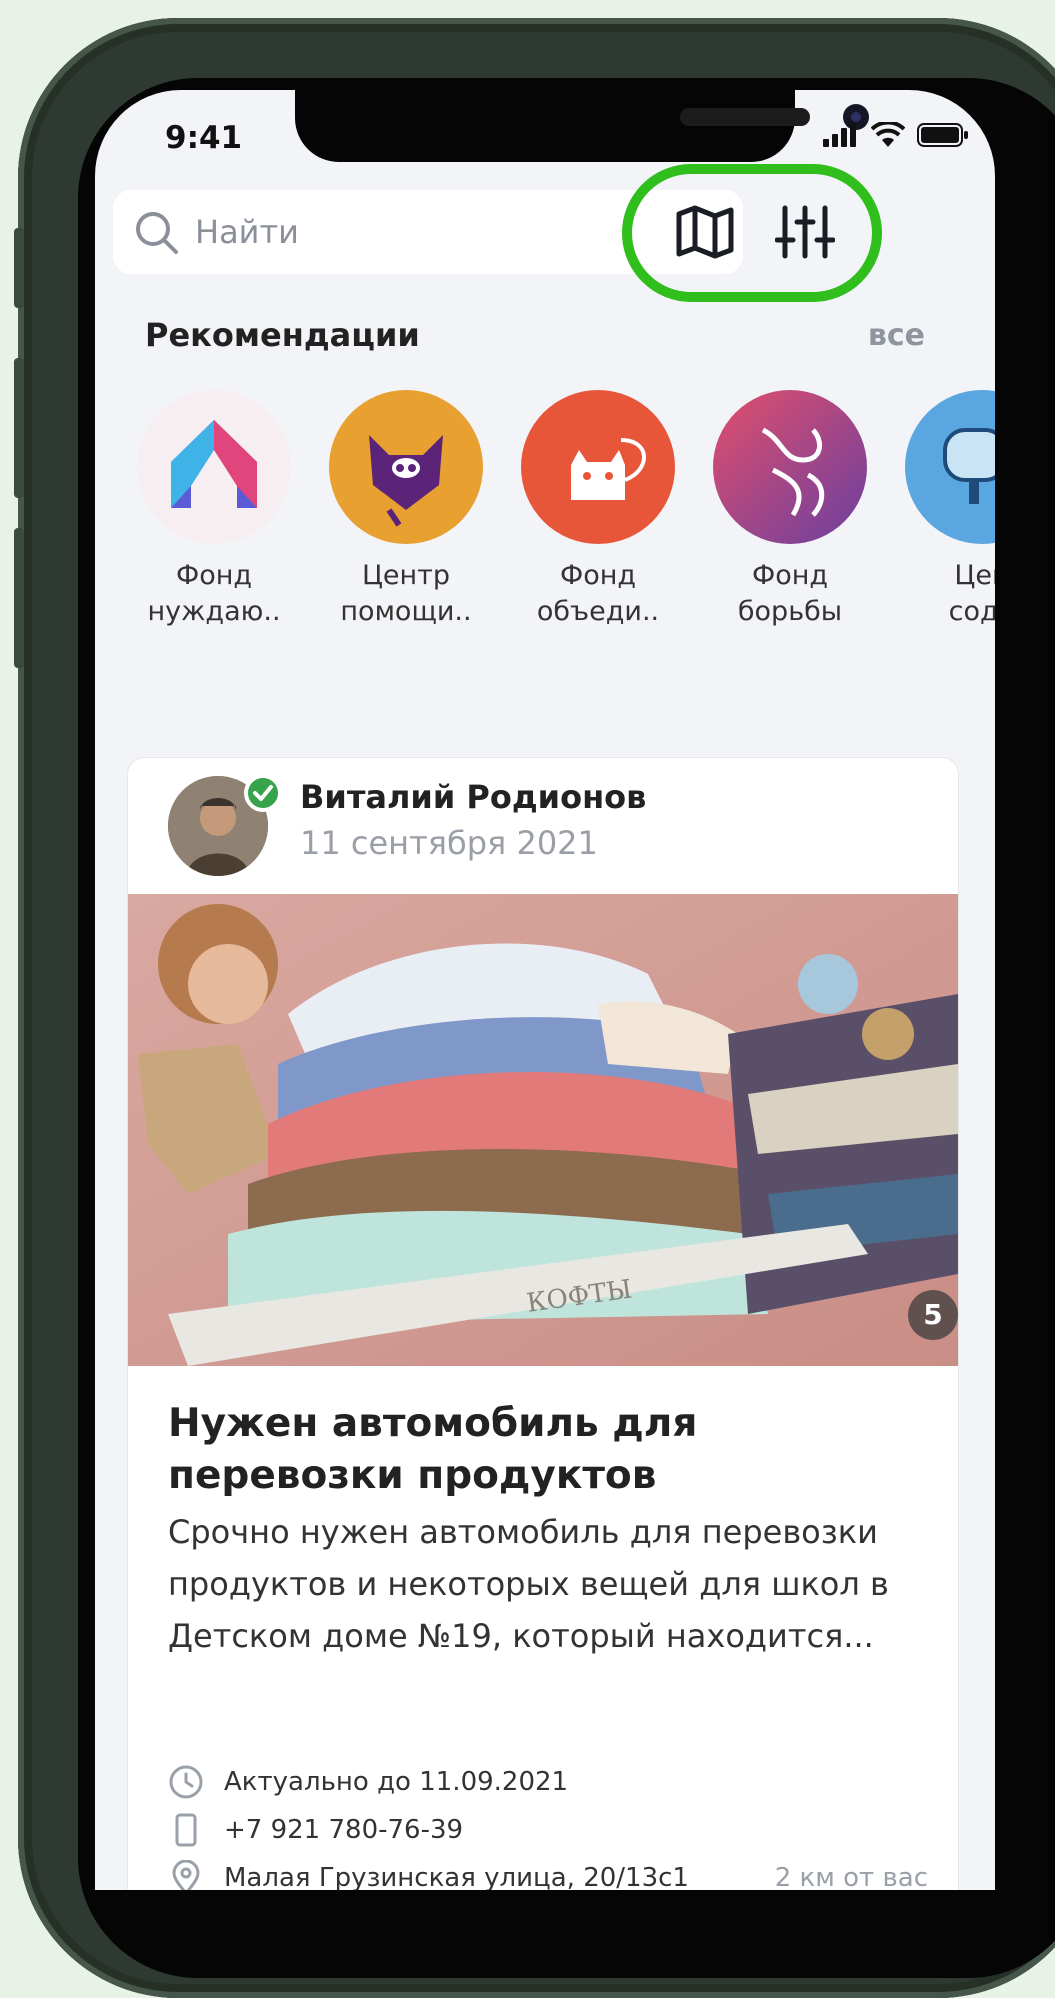  I want to click on verified-badge-icon, so click(263, 793).